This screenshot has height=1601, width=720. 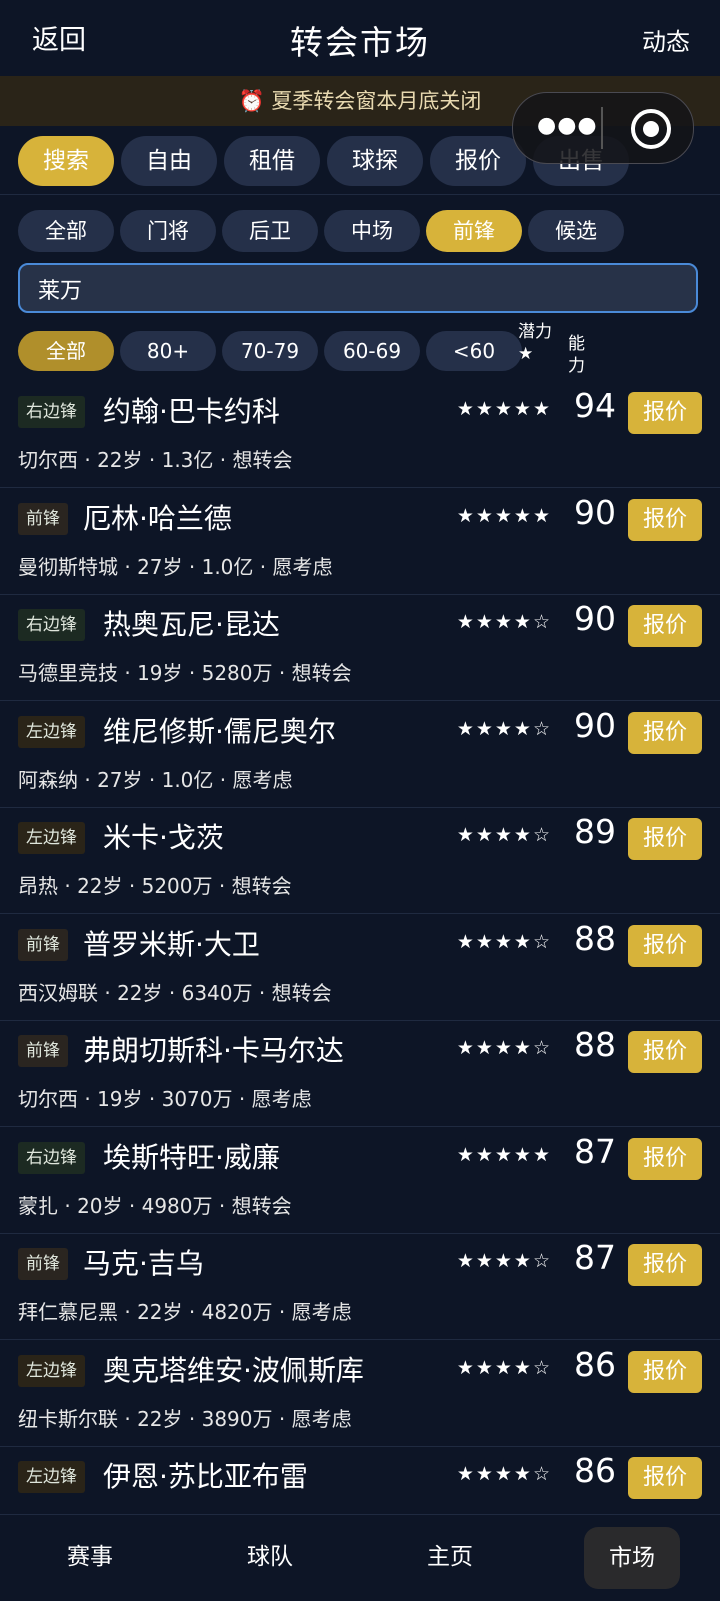 What do you see at coordinates (171, 944) in the screenshot?
I see `player-name: 普罗米斯·大卫` at bounding box center [171, 944].